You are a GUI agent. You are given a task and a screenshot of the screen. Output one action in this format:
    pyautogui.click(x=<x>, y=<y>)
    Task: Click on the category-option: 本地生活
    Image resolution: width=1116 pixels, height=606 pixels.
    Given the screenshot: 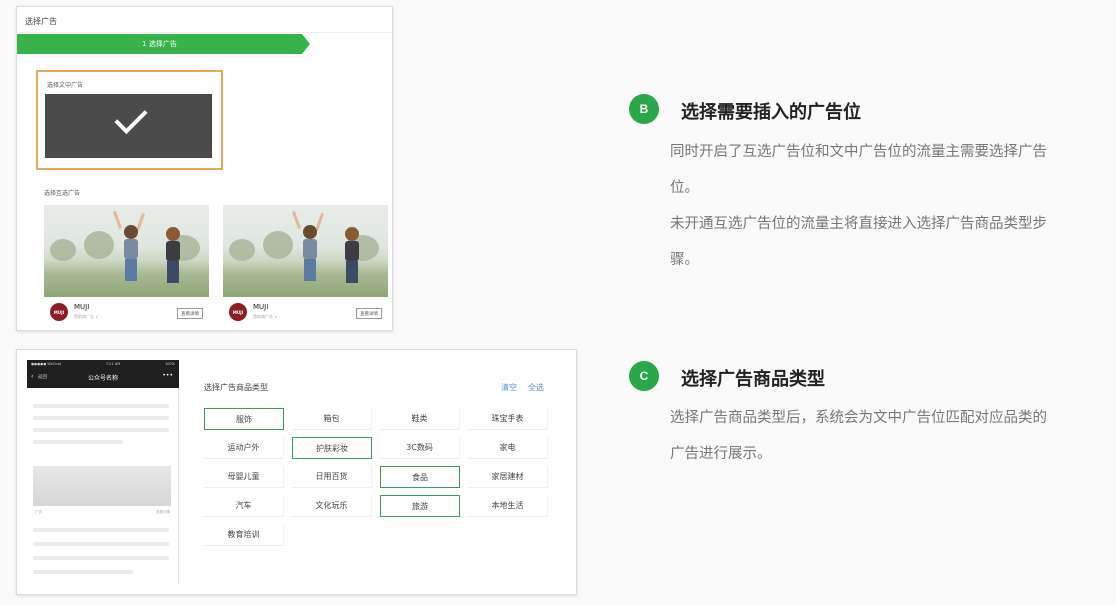 What is the action you would take?
    pyautogui.click(x=508, y=506)
    